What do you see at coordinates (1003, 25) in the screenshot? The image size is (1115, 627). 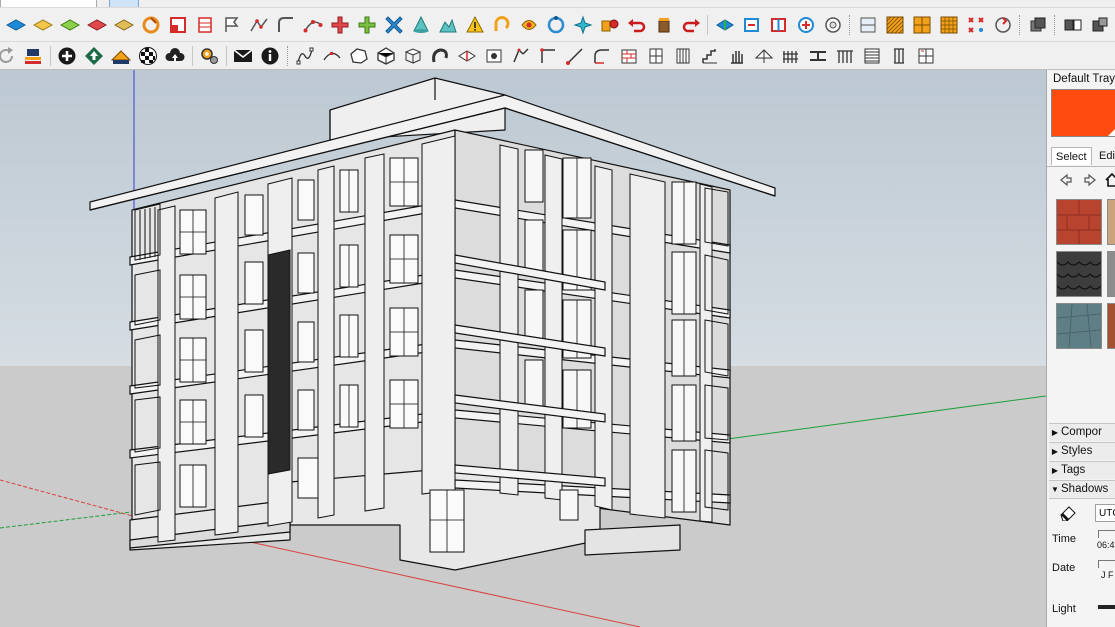 I see `rotate-3d-icon` at bounding box center [1003, 25].